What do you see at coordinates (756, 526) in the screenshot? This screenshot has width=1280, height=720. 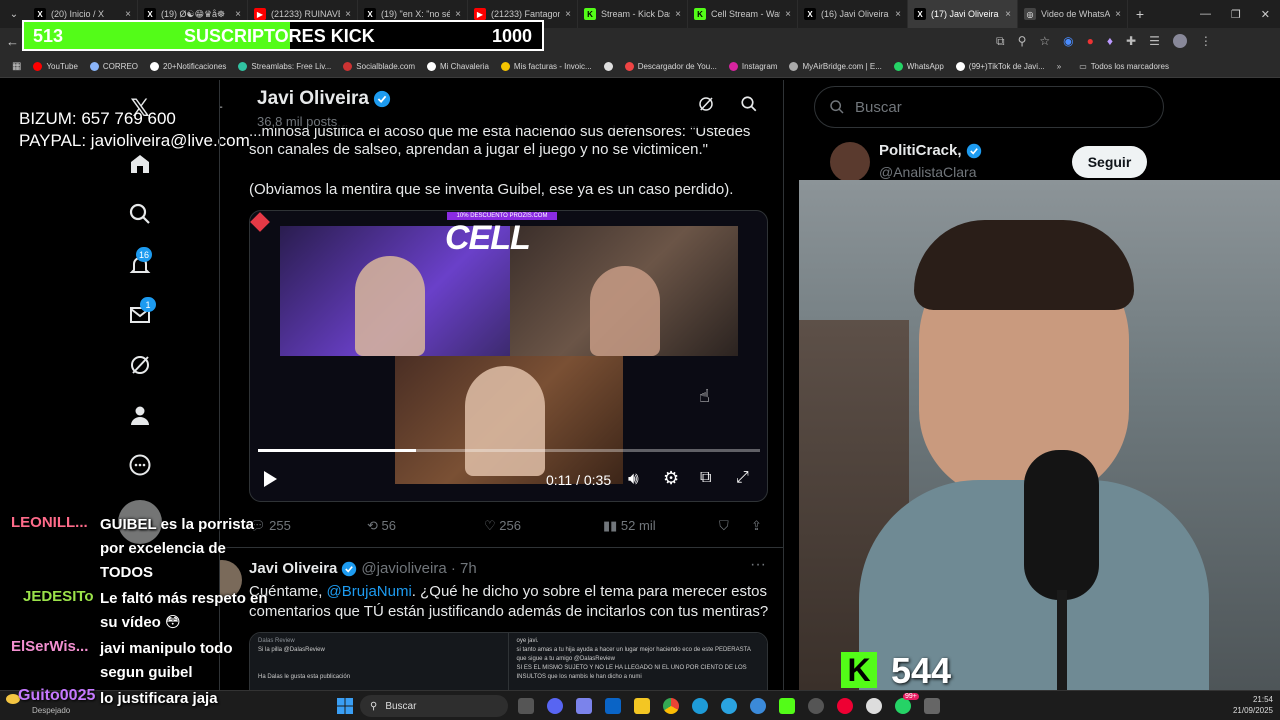 I see `share-icon: ⇪` at bounding box center [756, 526].